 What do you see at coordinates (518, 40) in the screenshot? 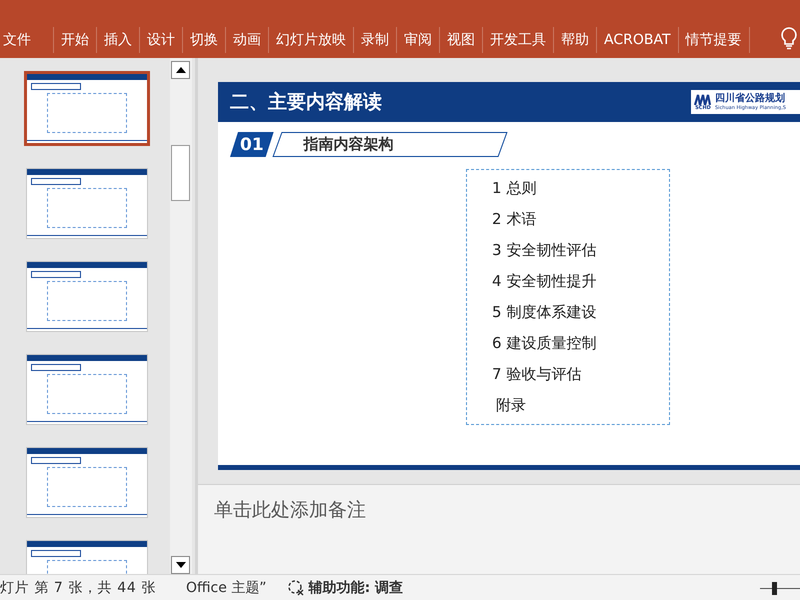
I see `ribbon-tab: 开发工具` at bounding box center [518, 40].